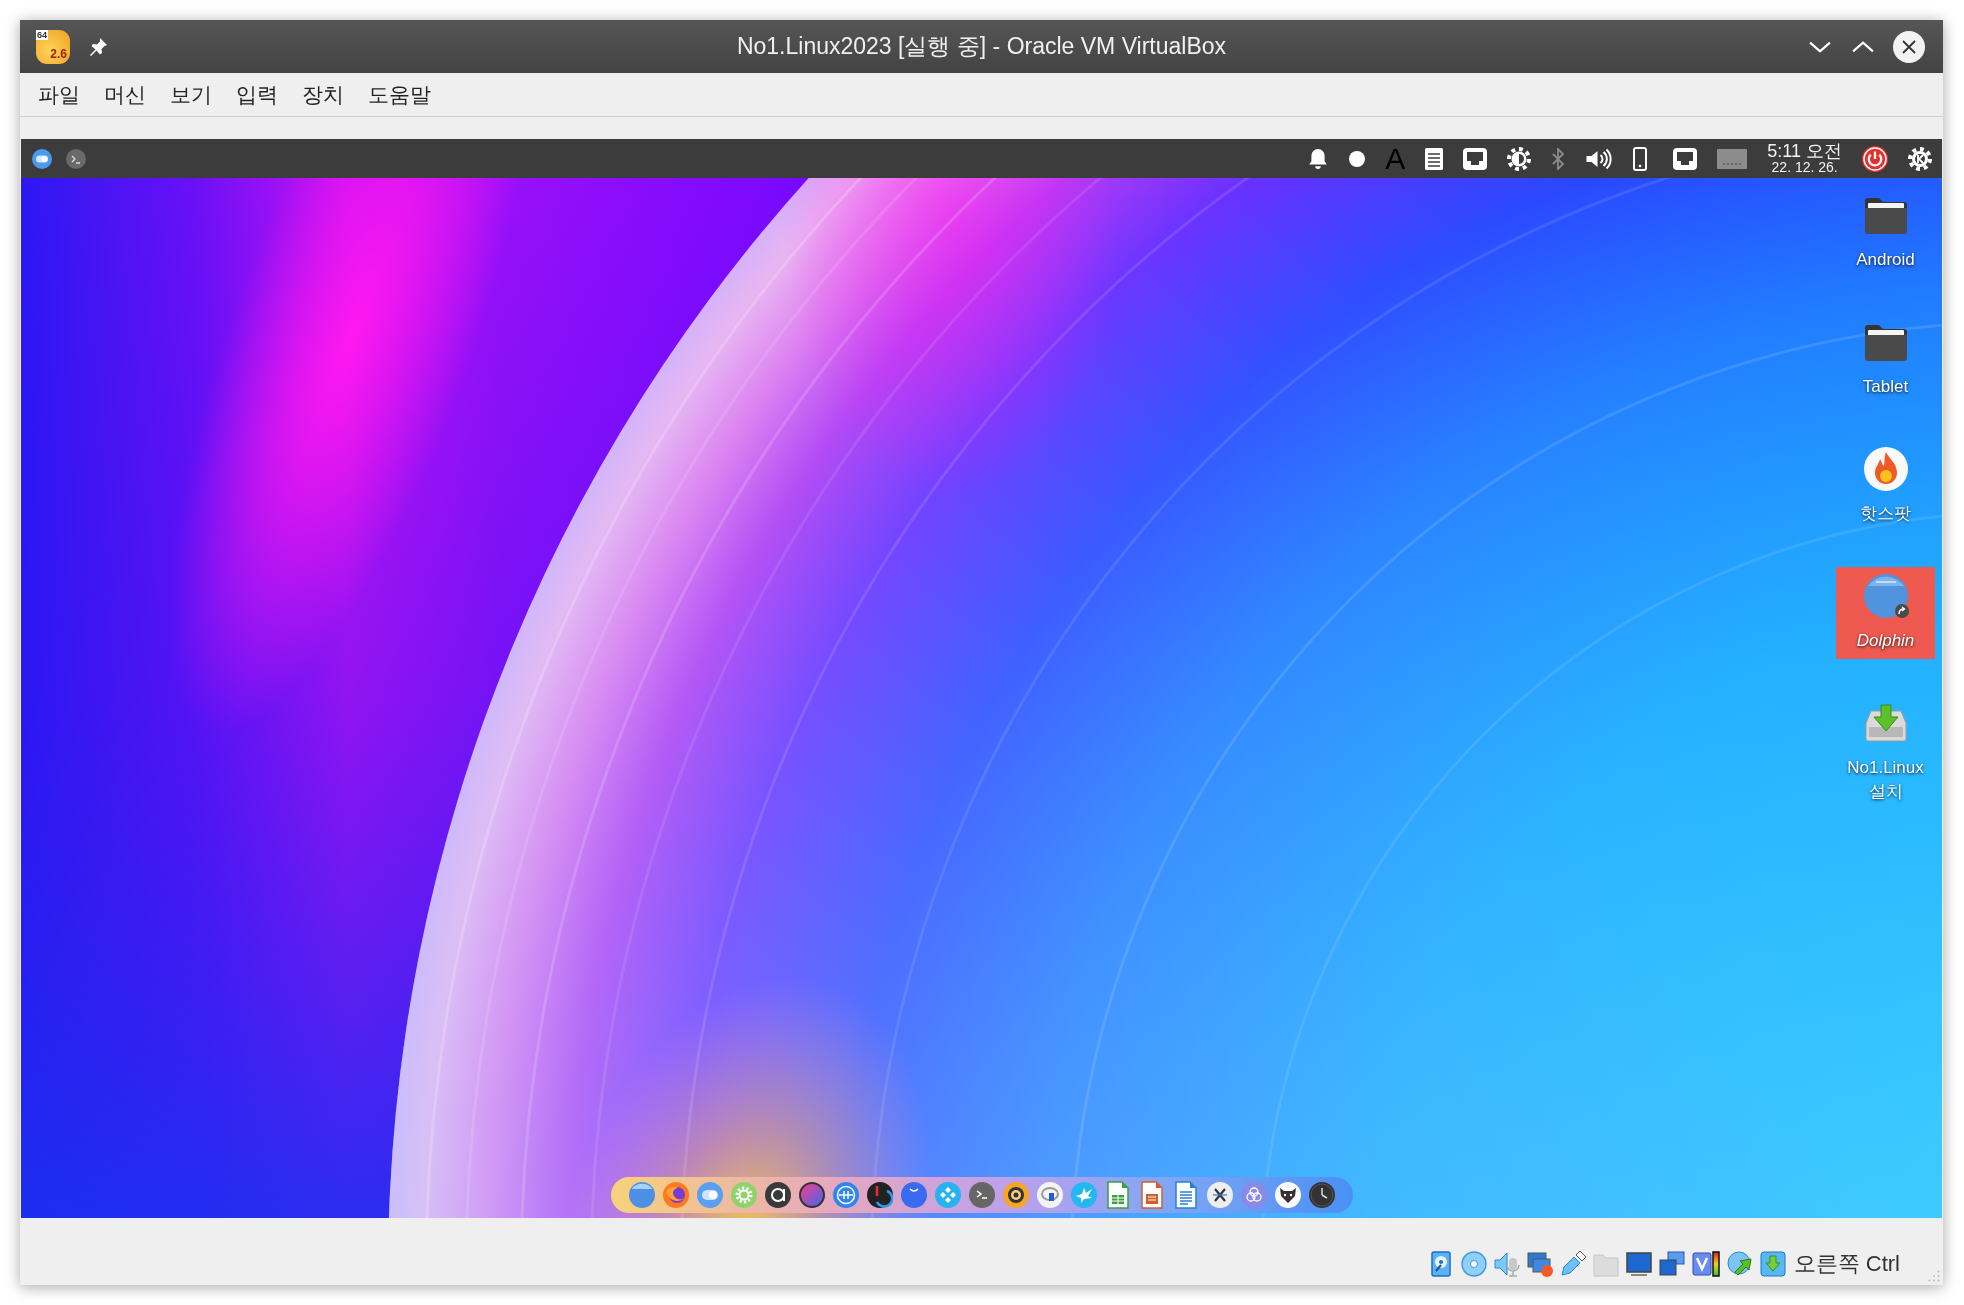 The height and width of the screenshot is (1305, 1964). Describe the element at coordinates (1705, 1264) in the screenshot. I see `processor-meter-icon` at that location.